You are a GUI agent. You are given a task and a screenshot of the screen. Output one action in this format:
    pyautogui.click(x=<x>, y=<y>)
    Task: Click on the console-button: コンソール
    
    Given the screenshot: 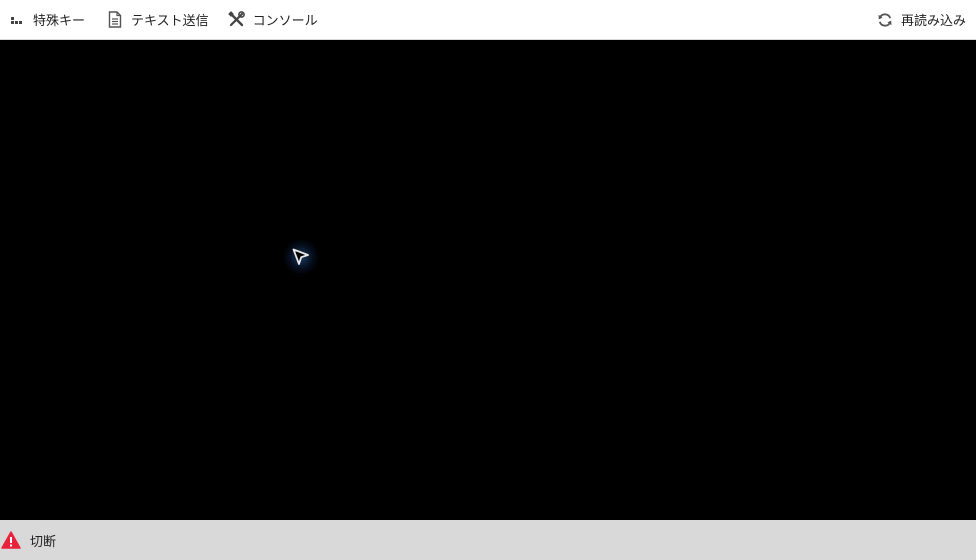 What is the action you would take?
    pyautogui.click(x=273, y=20)
    